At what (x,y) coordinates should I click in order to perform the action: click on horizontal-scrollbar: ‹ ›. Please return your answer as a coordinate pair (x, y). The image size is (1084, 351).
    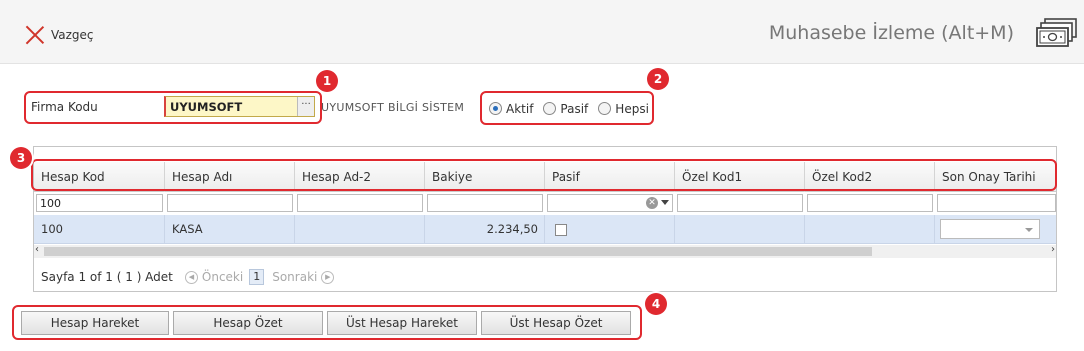
    Looking at the image, I should click on (545, 251).